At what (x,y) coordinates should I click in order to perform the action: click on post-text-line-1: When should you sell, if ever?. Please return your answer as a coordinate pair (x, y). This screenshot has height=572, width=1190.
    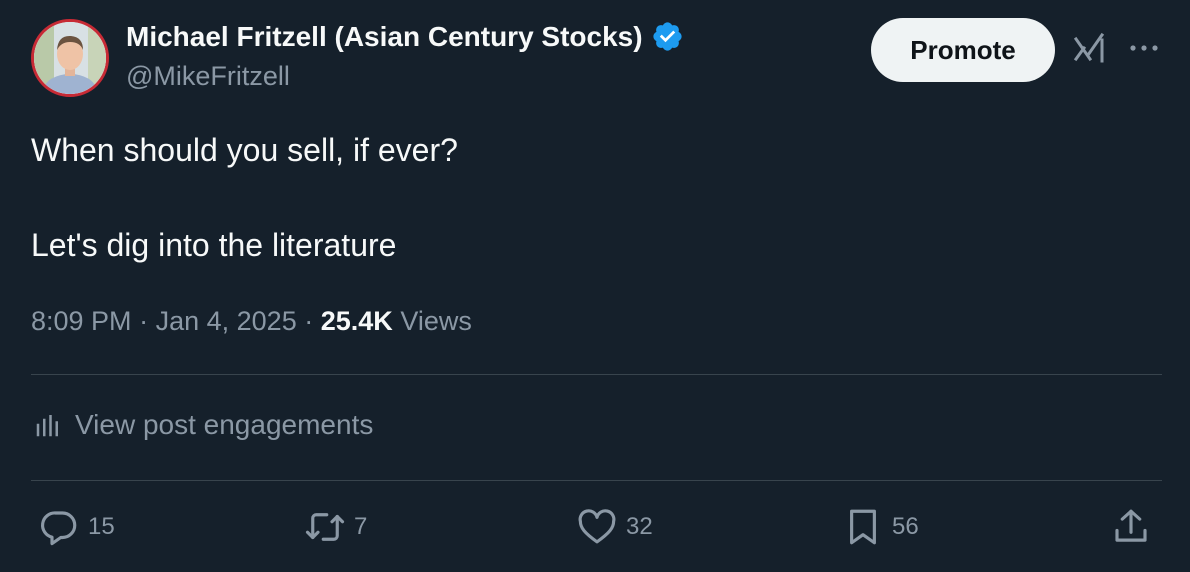
    Looking at the image, I should click on (244, 150).